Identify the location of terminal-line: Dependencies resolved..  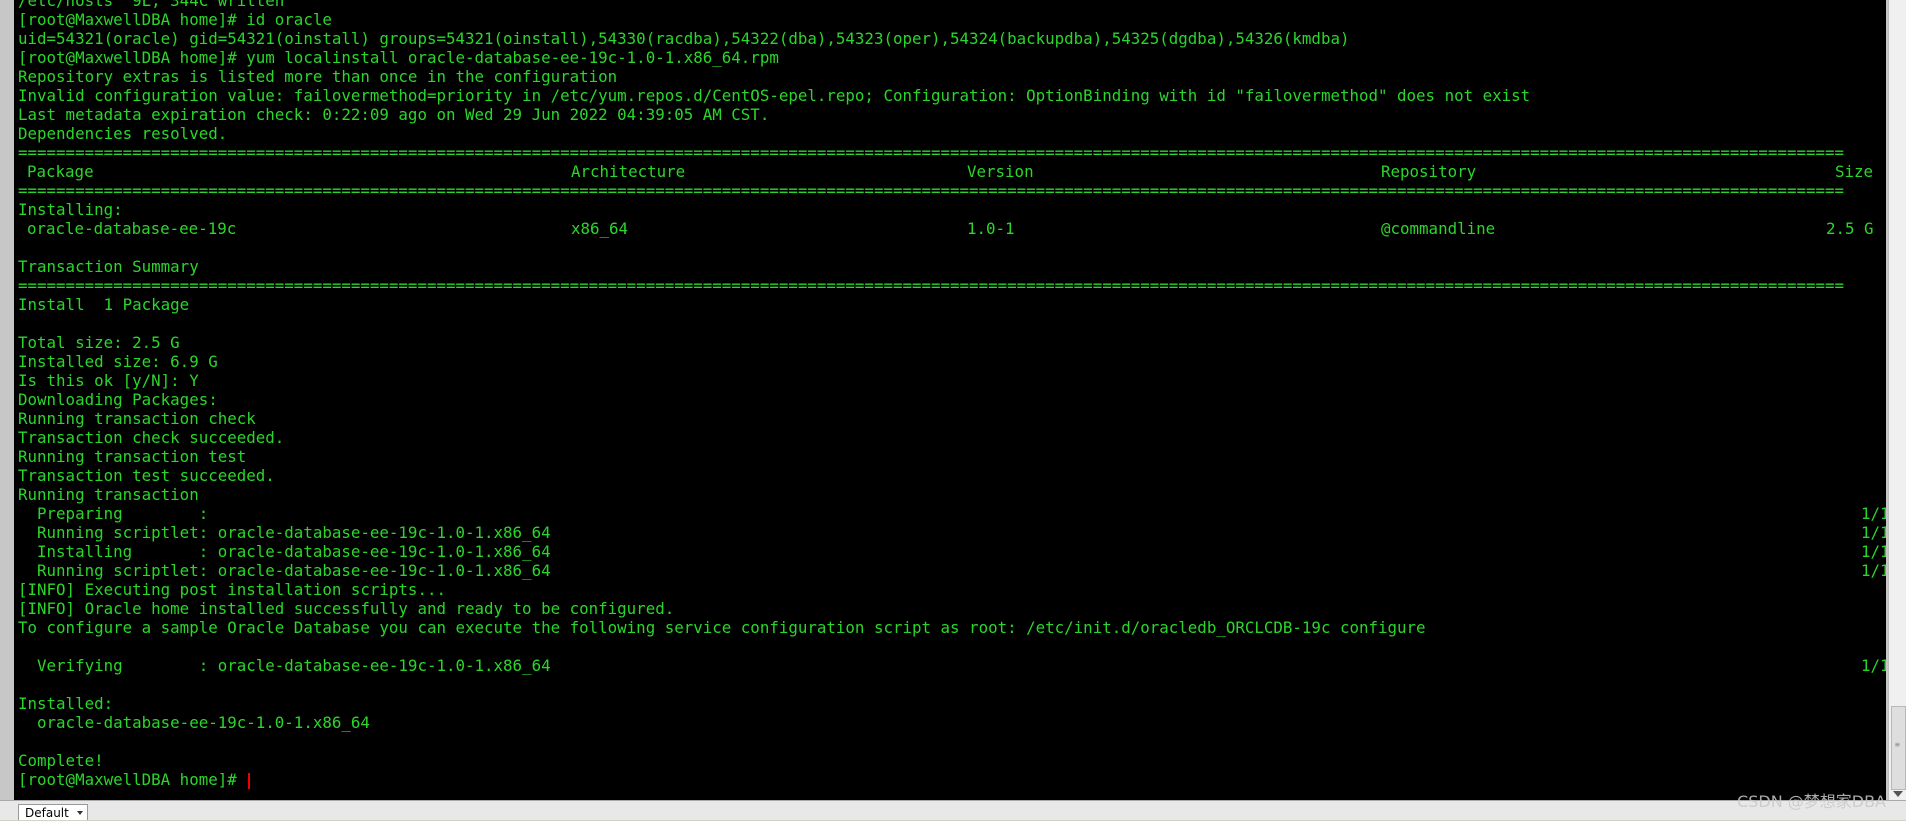
(123, 133).